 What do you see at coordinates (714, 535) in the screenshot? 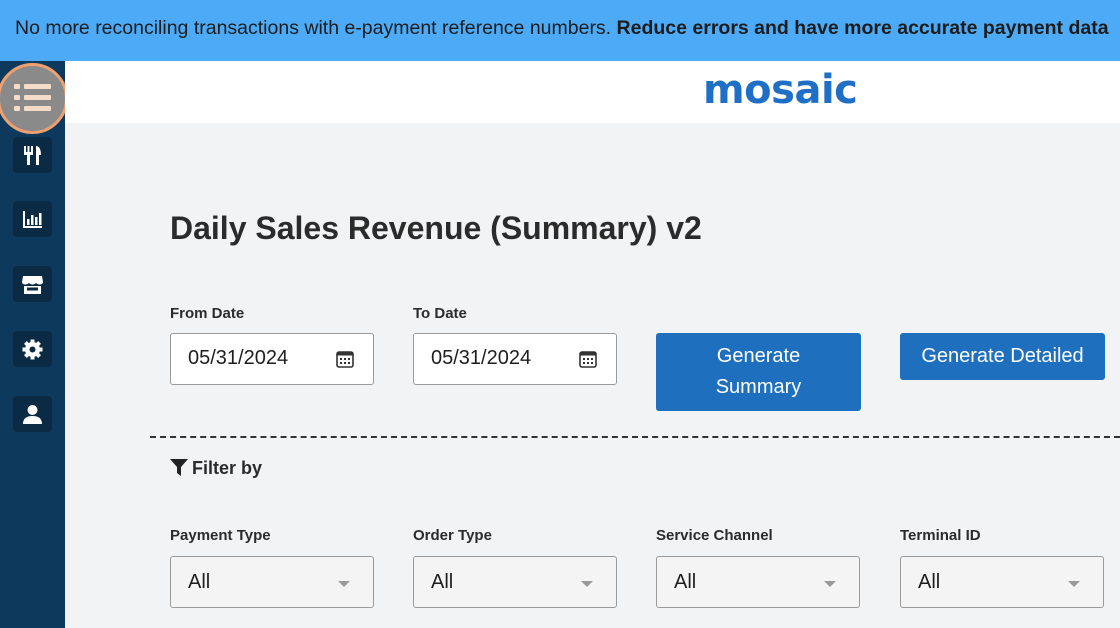
I see `service-channel-label: Service Channel` at bounding box center [714, 535].